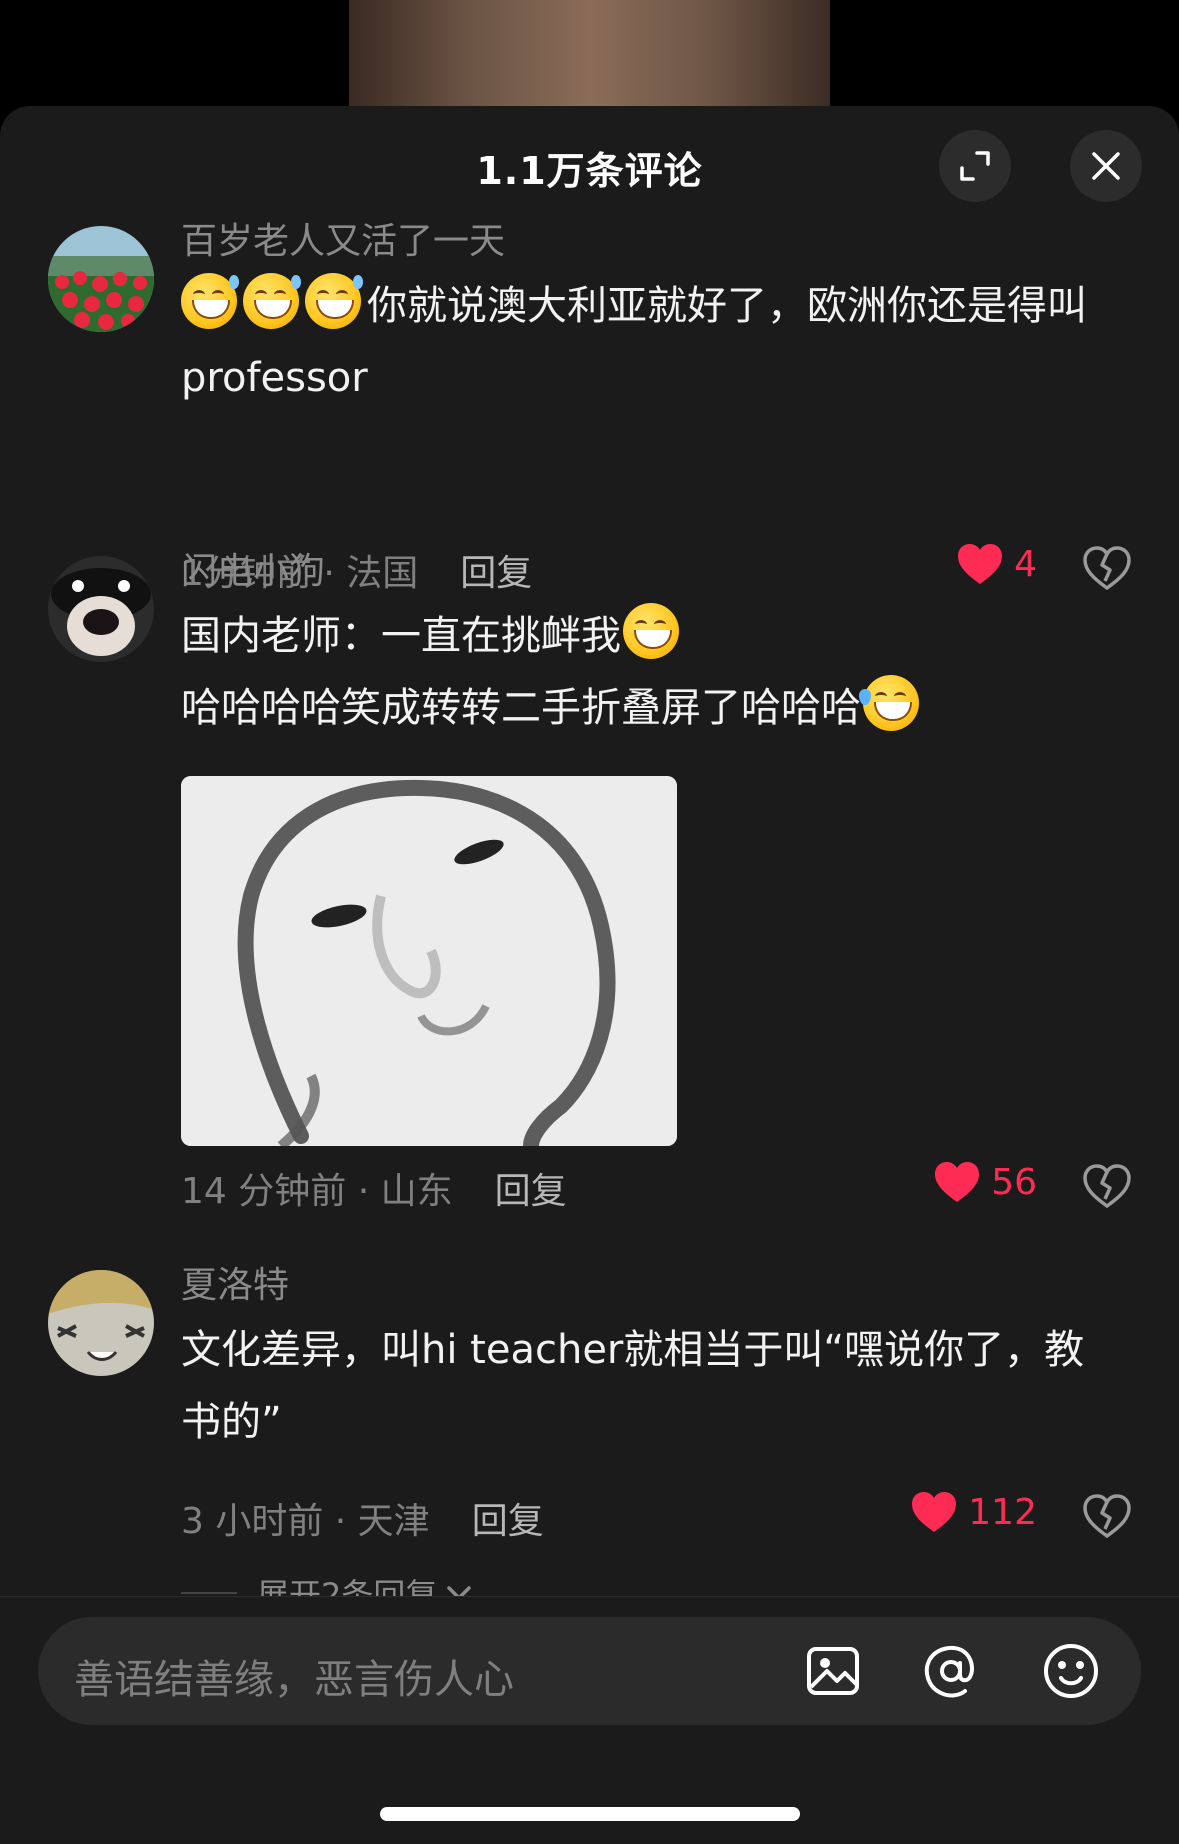 The height and width of the screenshot is (1844, 1179). Describe the element at coordinates (646, 242) in the screenshot. I see `comment-username: 百岁老人又活了一天` at that location.